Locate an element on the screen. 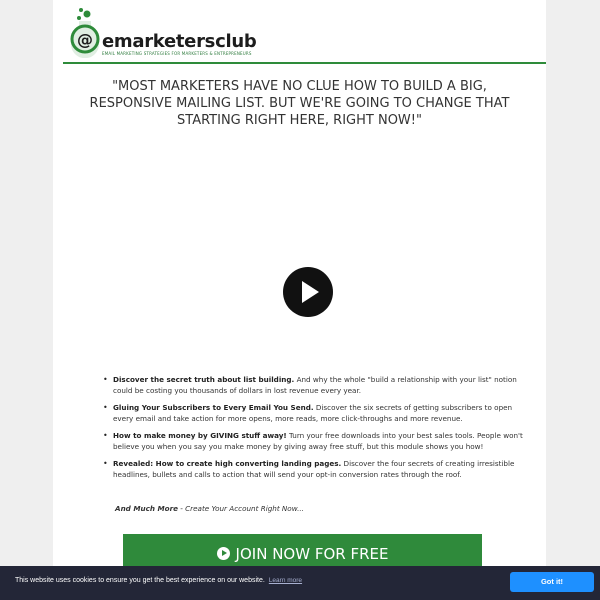 This screenshot has height=600, width=600. learn-more-link: Learn more is located at coordinates (285, 580).